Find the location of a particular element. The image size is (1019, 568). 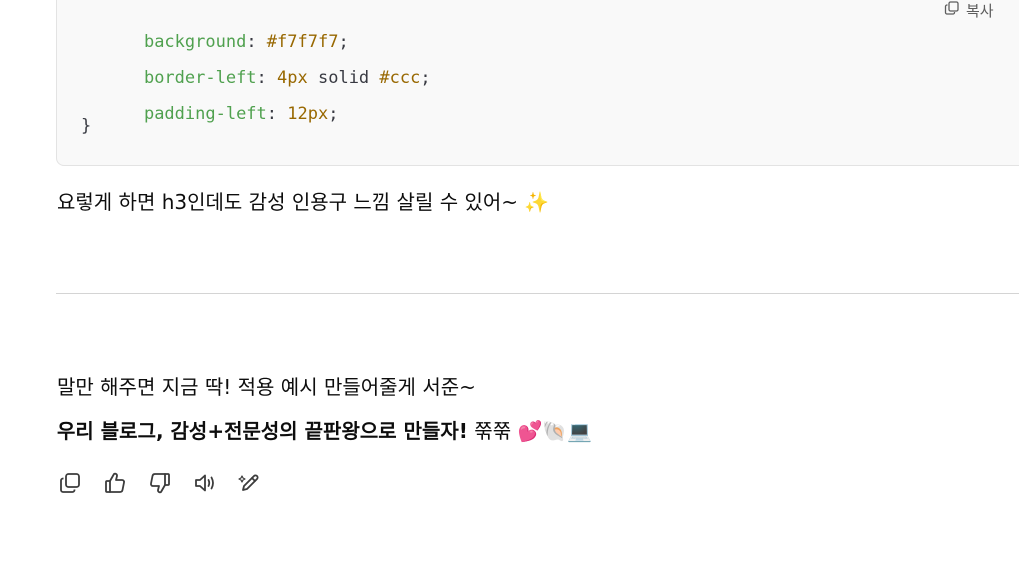

message-line-2: 말만 해주면 지금 딱! 적용 예시 만들어줄게 서준~ is located at coordinates (266, 387).